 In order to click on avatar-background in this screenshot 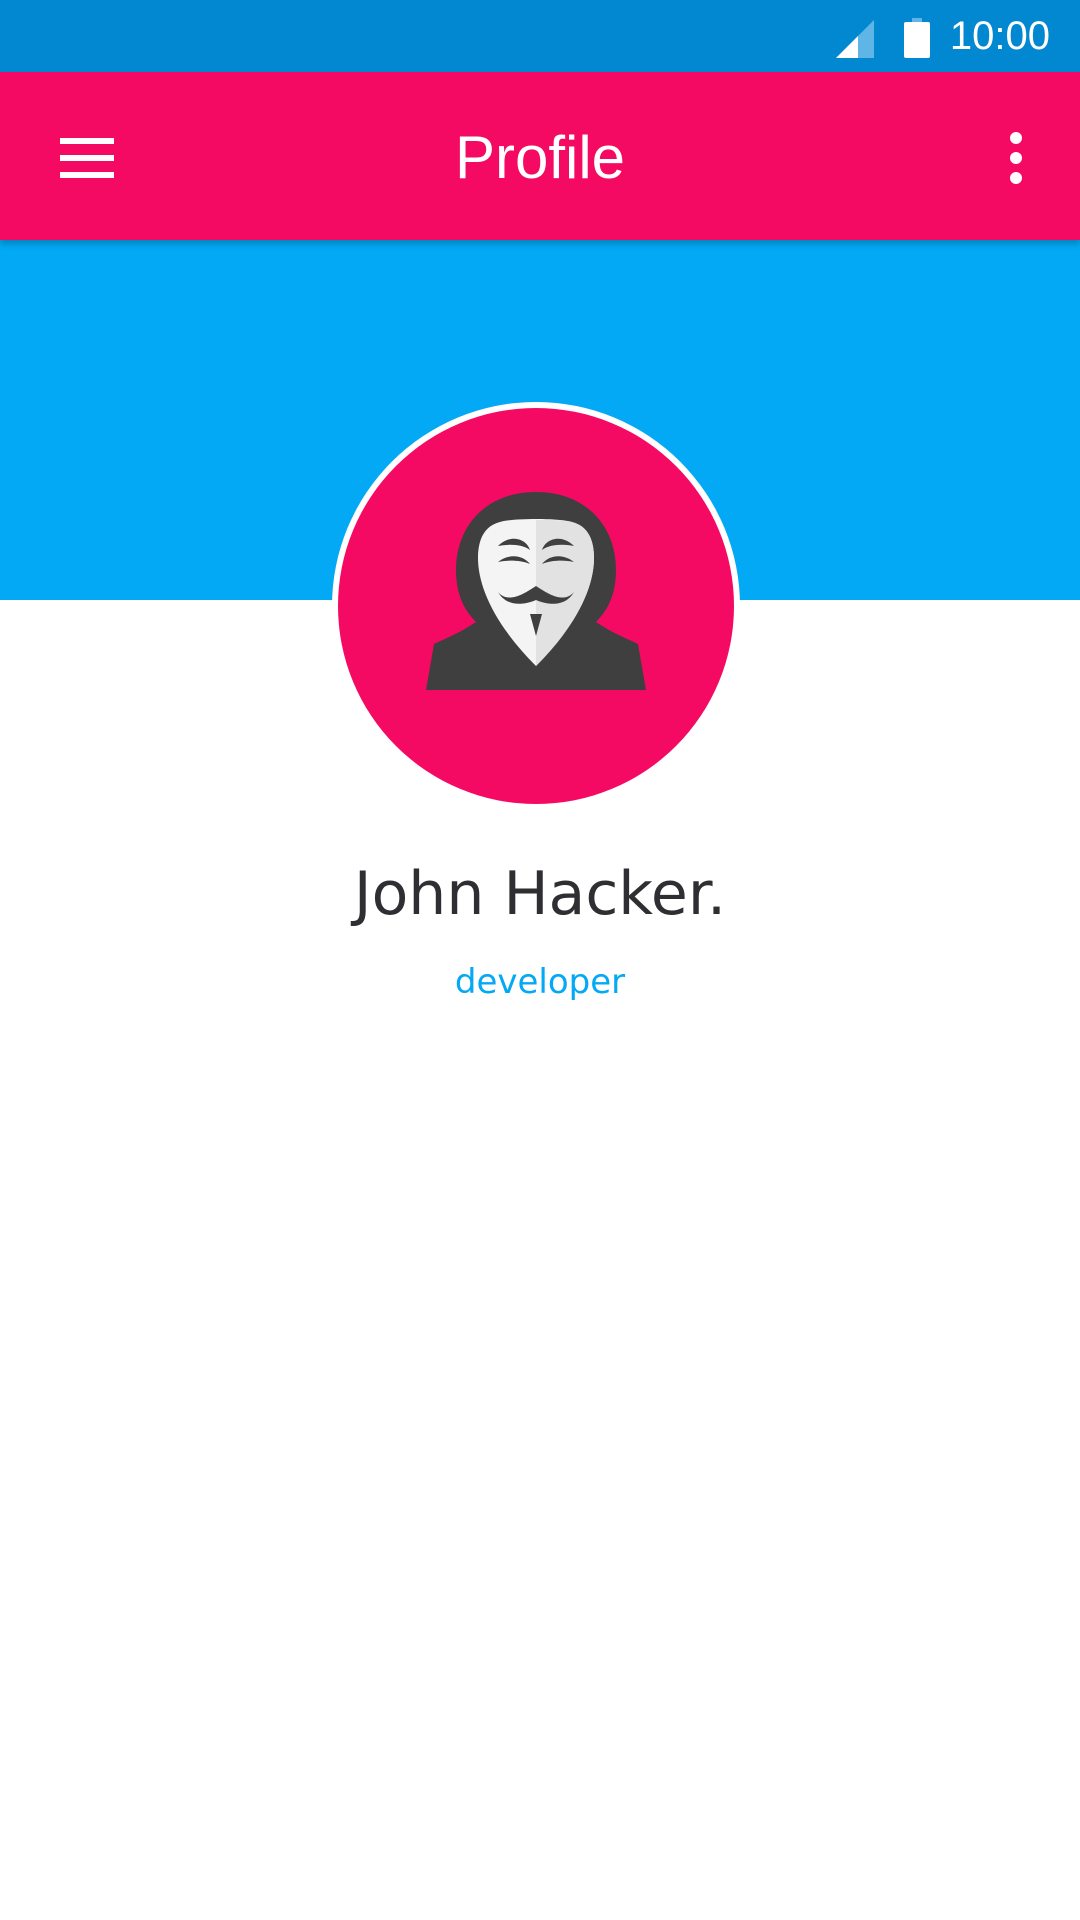, I will do `click(536, 606)`.